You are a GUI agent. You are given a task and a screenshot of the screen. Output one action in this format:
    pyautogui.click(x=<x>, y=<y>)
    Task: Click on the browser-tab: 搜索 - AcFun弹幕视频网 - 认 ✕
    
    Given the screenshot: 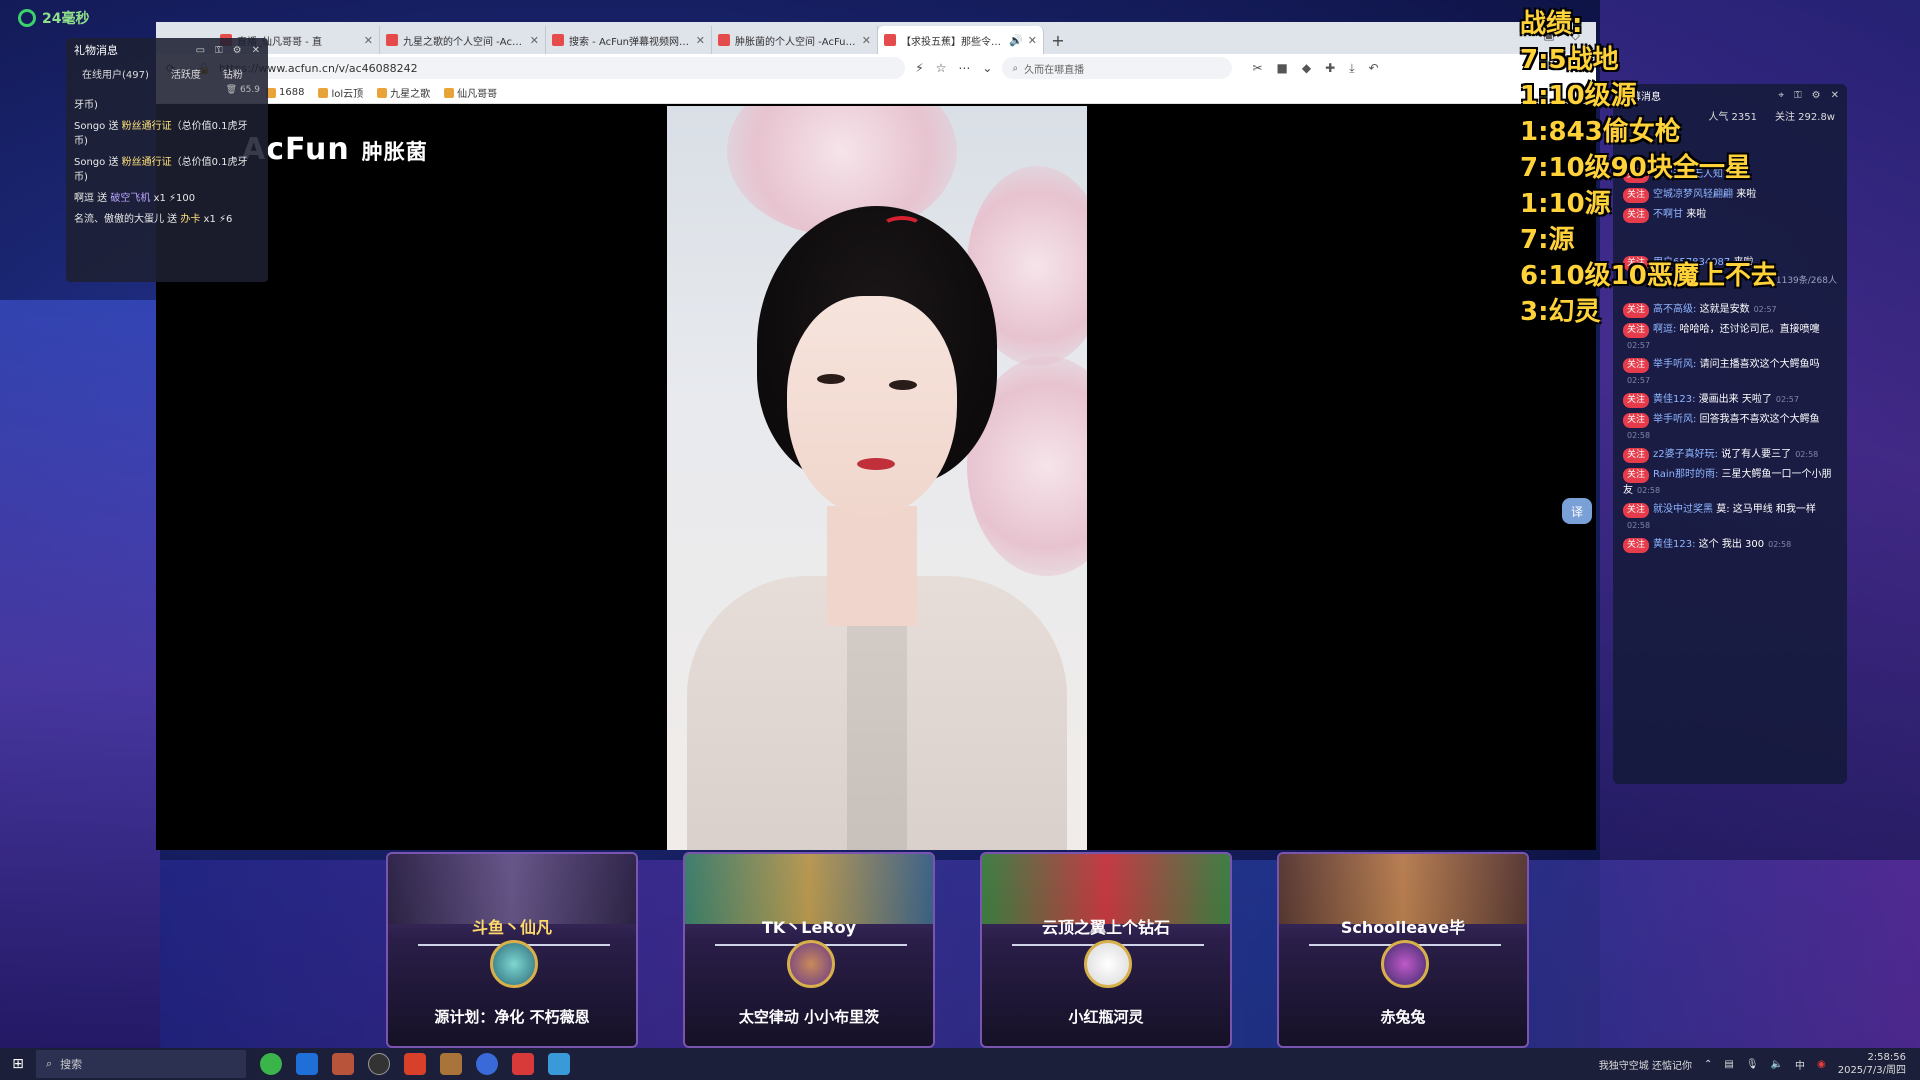 What is the action you would take?
    pyautogui.click(x=629, y=40)
    